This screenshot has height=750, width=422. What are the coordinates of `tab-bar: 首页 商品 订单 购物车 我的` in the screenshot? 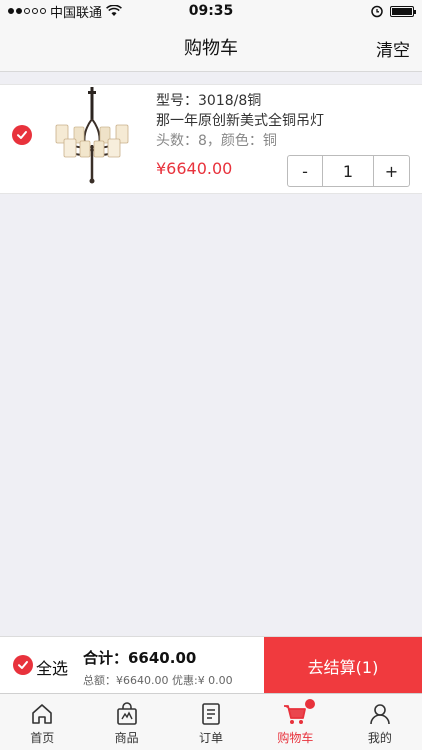 It's located at (211, 721).